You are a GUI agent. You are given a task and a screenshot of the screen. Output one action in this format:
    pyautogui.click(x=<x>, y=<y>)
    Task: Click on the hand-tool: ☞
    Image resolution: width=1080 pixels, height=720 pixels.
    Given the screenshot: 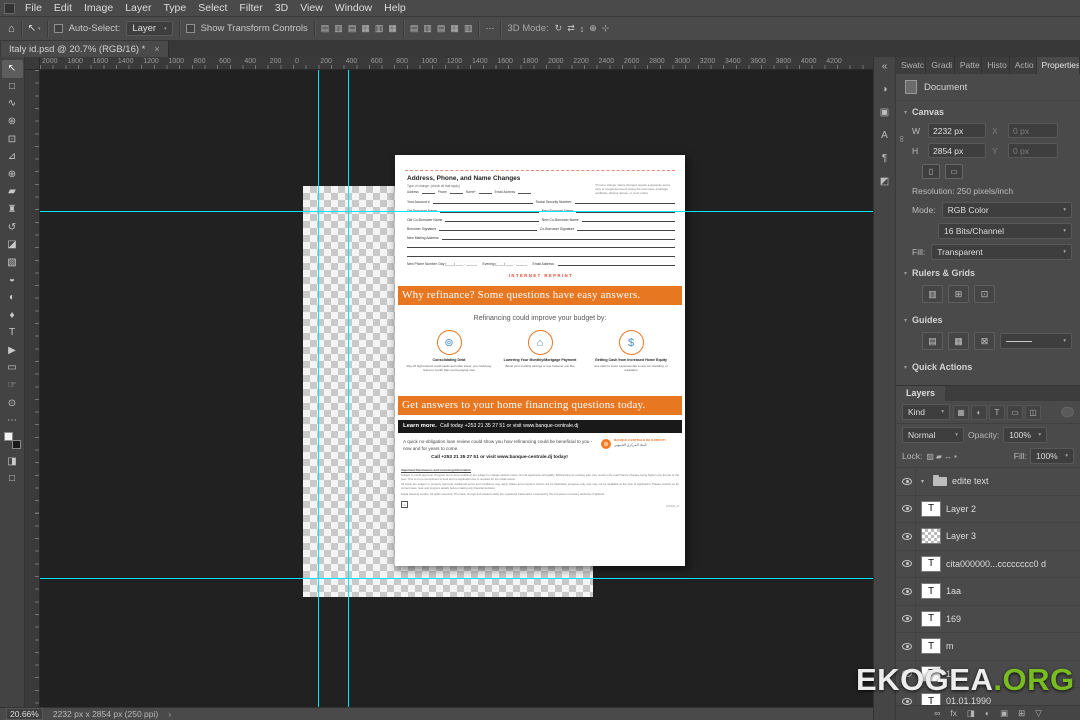 What is the action you would take?
    pyautogui.click(x=12, y=386)
    